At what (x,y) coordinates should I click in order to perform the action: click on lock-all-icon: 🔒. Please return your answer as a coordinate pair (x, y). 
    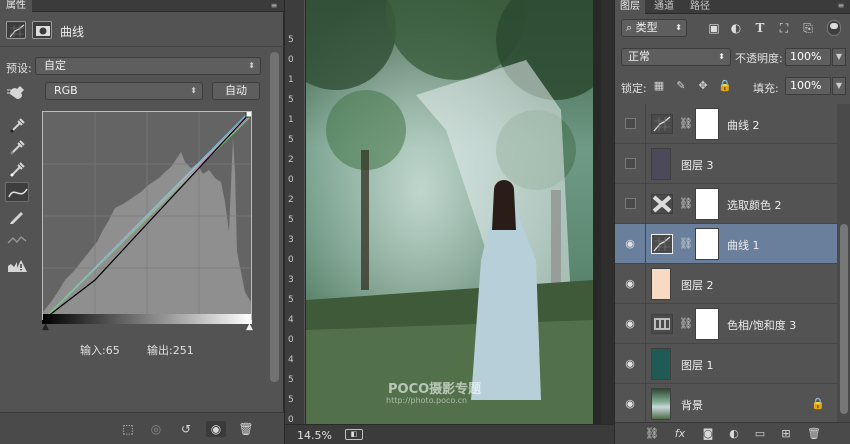
    Looking at the image, I should click on (725, 86).